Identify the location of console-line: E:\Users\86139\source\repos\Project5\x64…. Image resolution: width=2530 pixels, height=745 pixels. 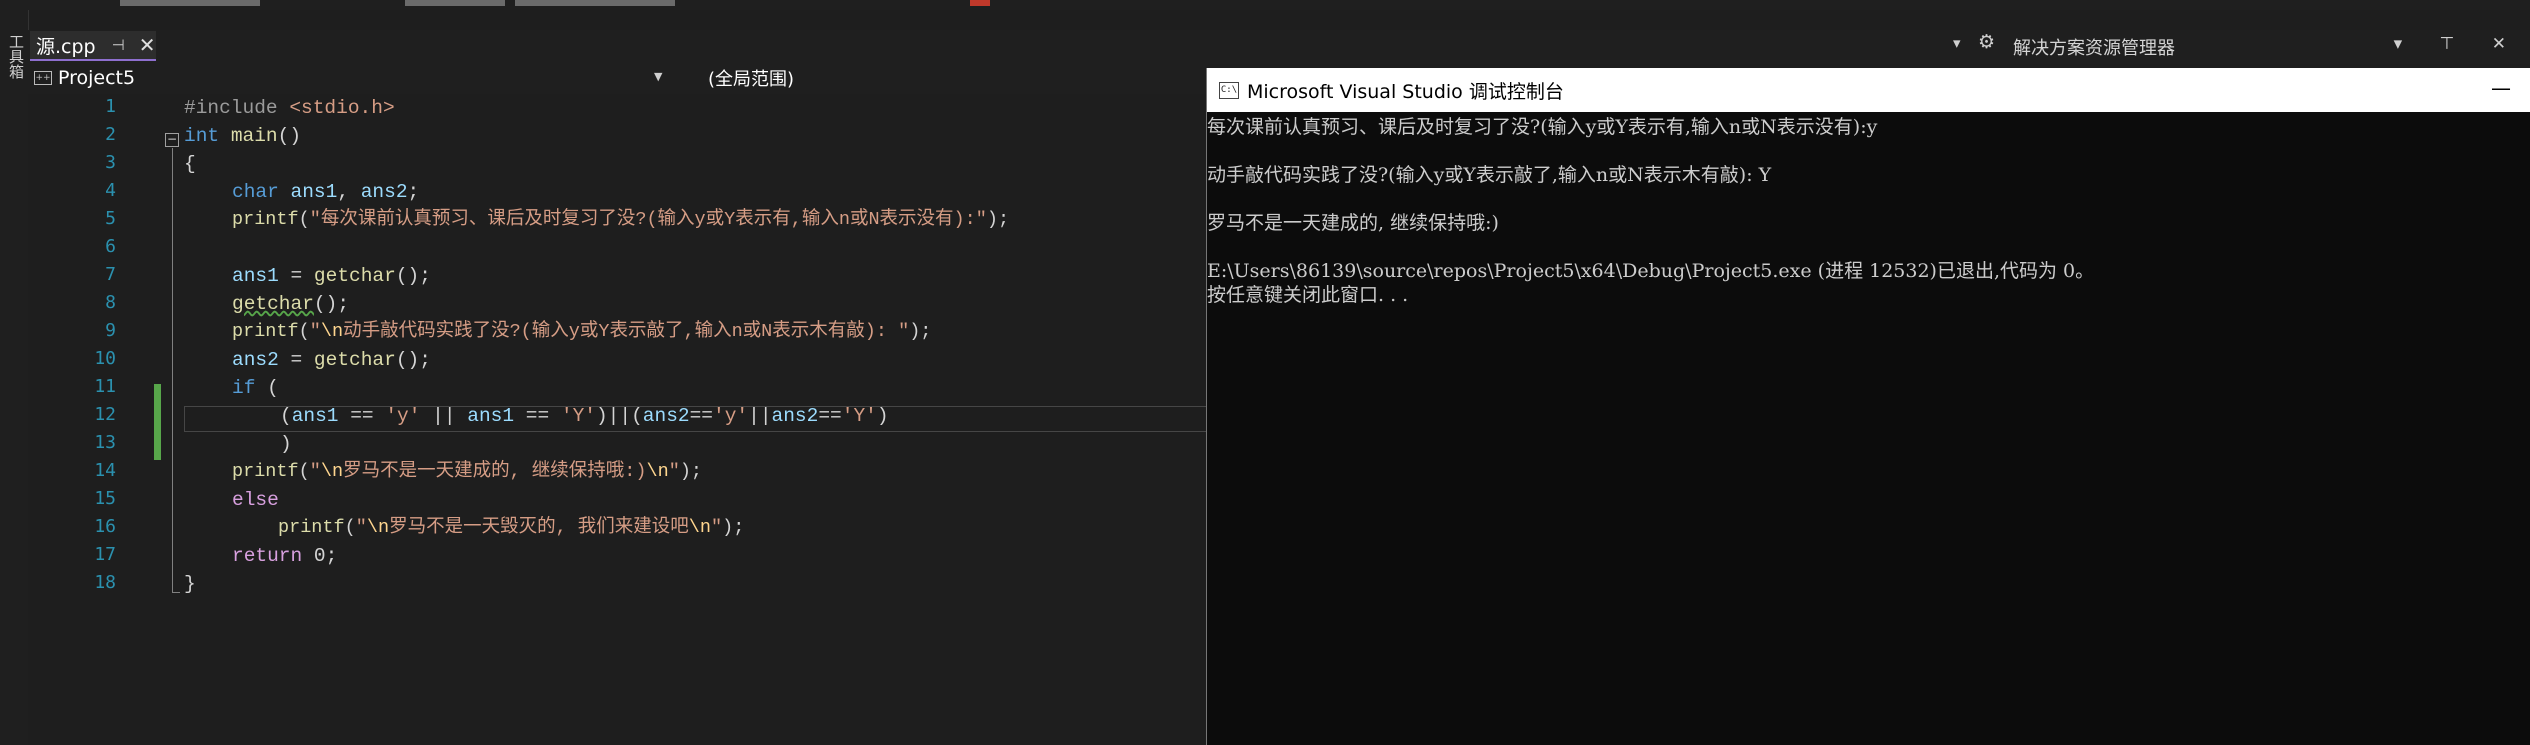
(1651, 271).